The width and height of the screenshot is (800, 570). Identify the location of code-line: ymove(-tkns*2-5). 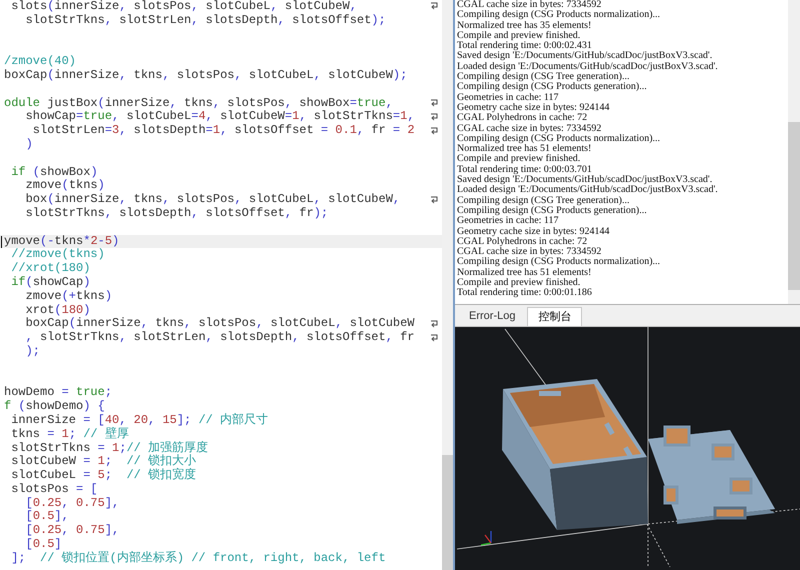
(62, 241).